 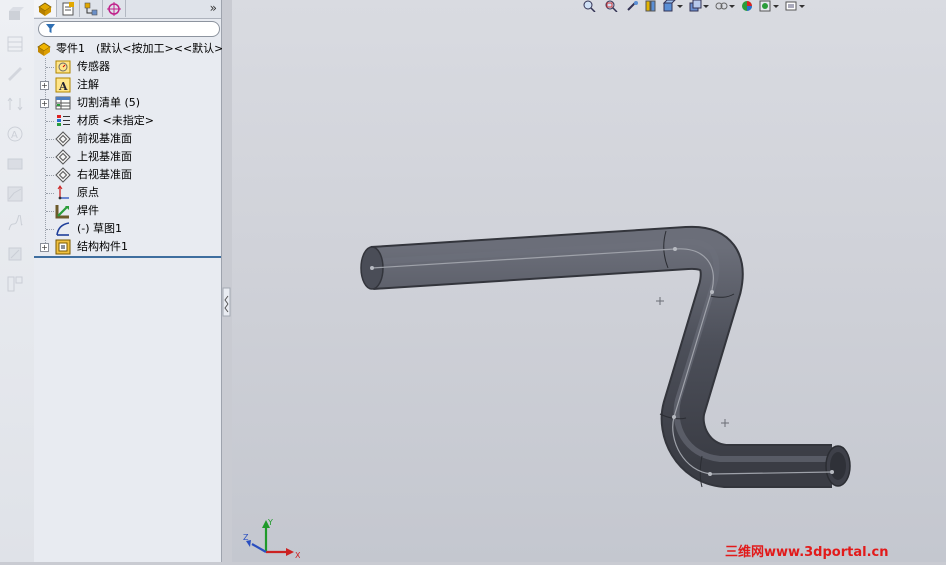 I want to click on panel-splitter, so click(x=227, y=281).